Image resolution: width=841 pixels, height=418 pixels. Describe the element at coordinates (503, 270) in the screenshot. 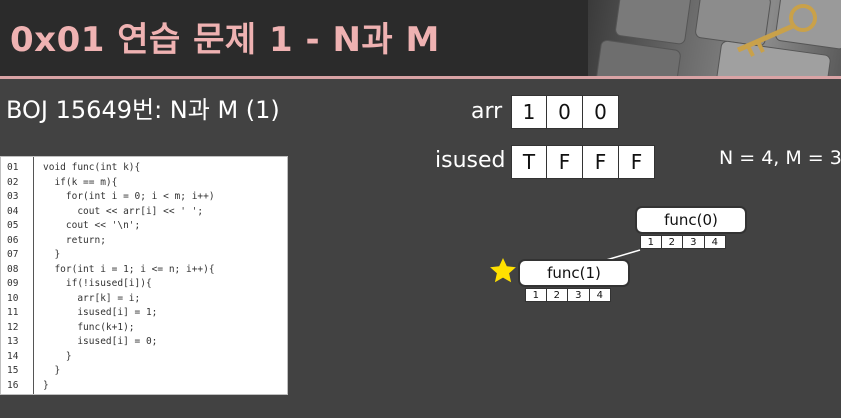

I see `star-icon` at that location.